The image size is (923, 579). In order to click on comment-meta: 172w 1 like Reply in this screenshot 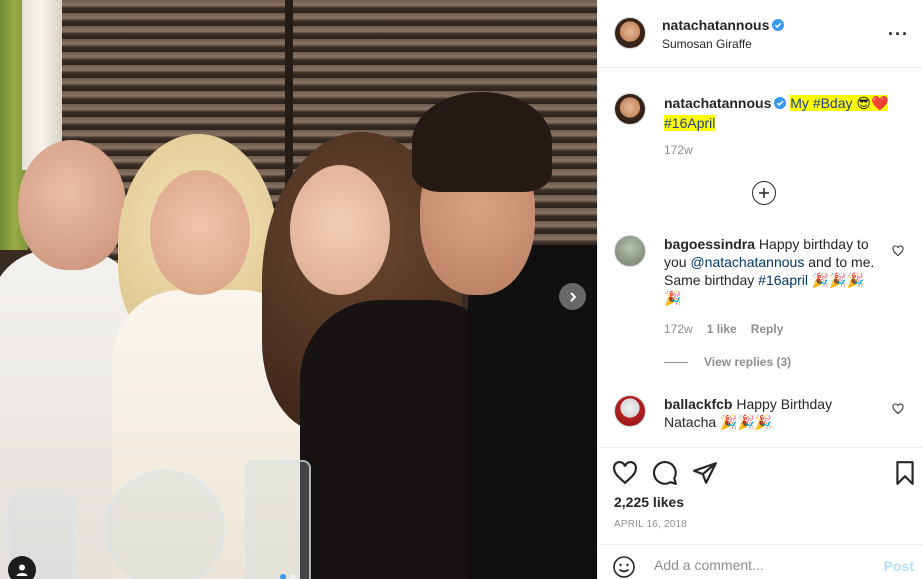, I will do `click(723, 329)`.